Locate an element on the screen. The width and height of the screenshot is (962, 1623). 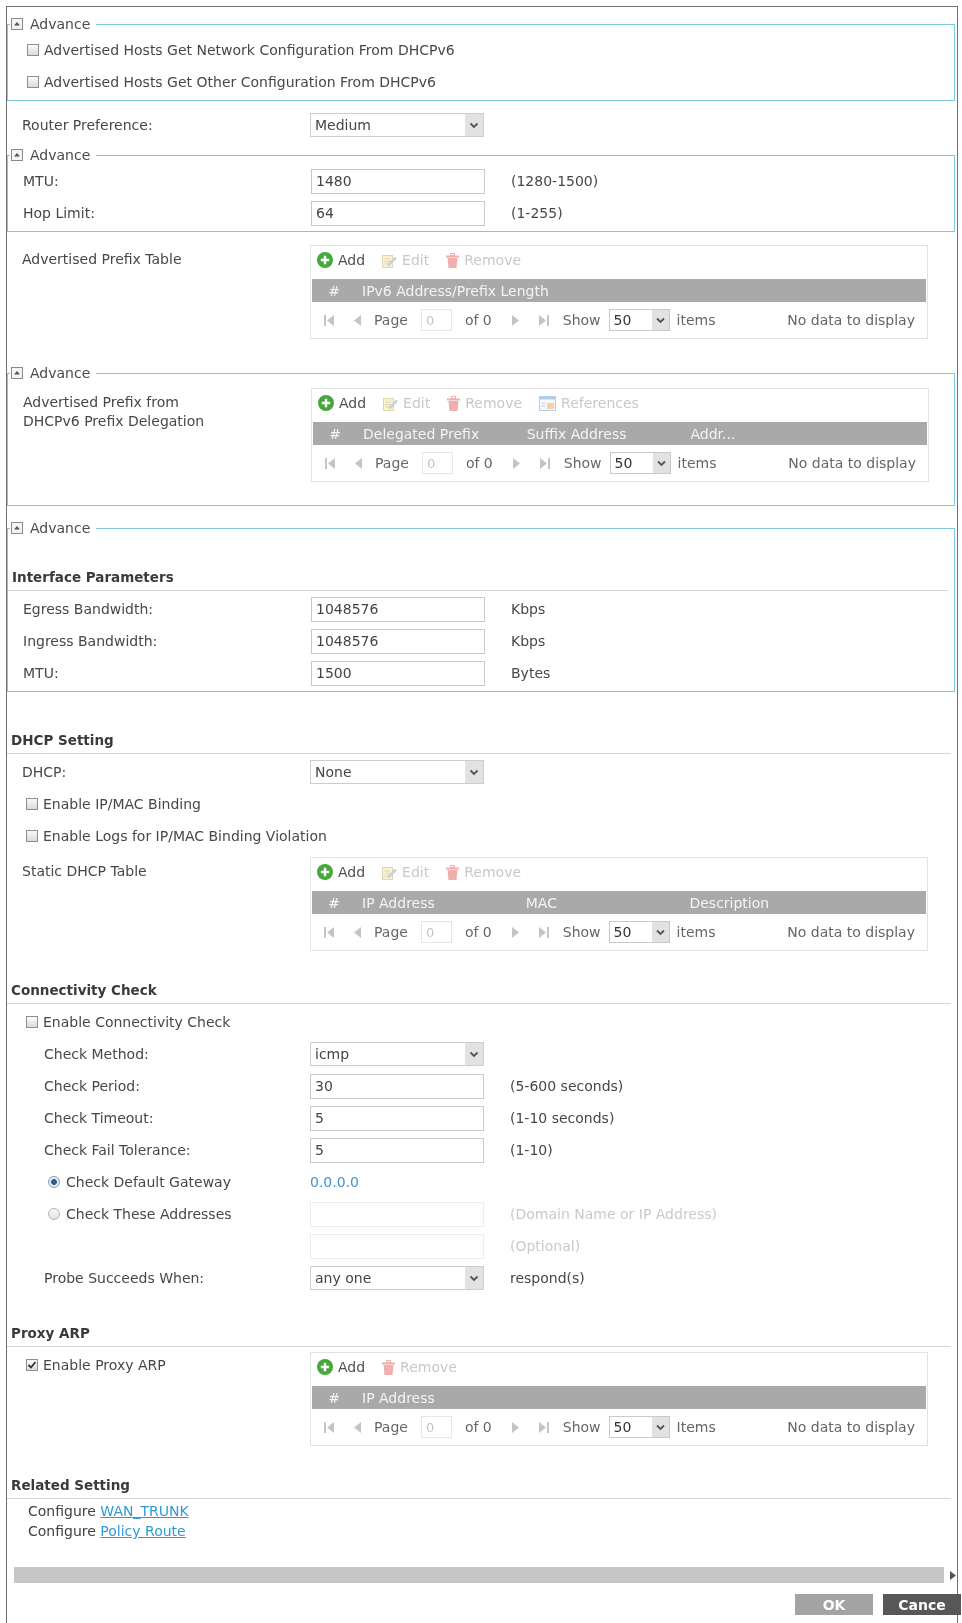
column-header: Suffix Address is located at coordinates (576, 433).